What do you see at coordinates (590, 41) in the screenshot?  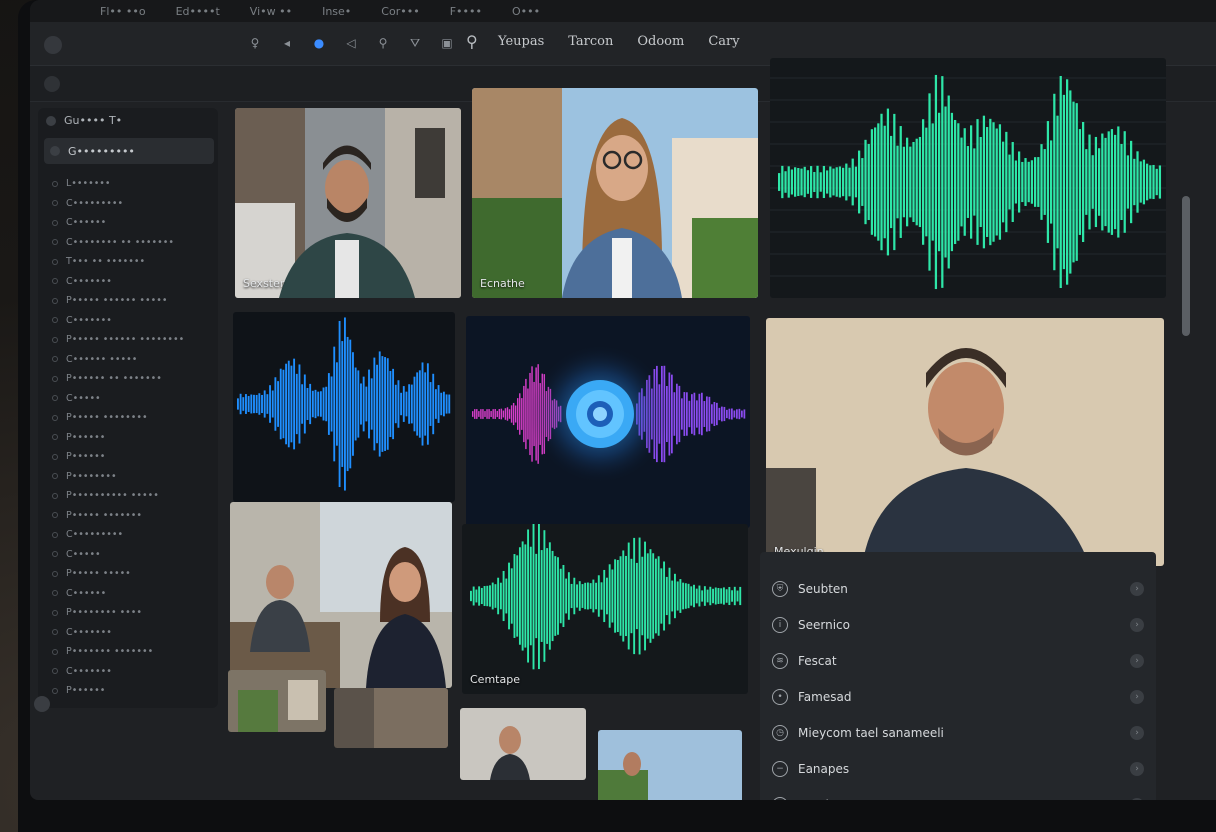 I see `tab-tarcon: Tarcon` at bounding box center [590, 41].